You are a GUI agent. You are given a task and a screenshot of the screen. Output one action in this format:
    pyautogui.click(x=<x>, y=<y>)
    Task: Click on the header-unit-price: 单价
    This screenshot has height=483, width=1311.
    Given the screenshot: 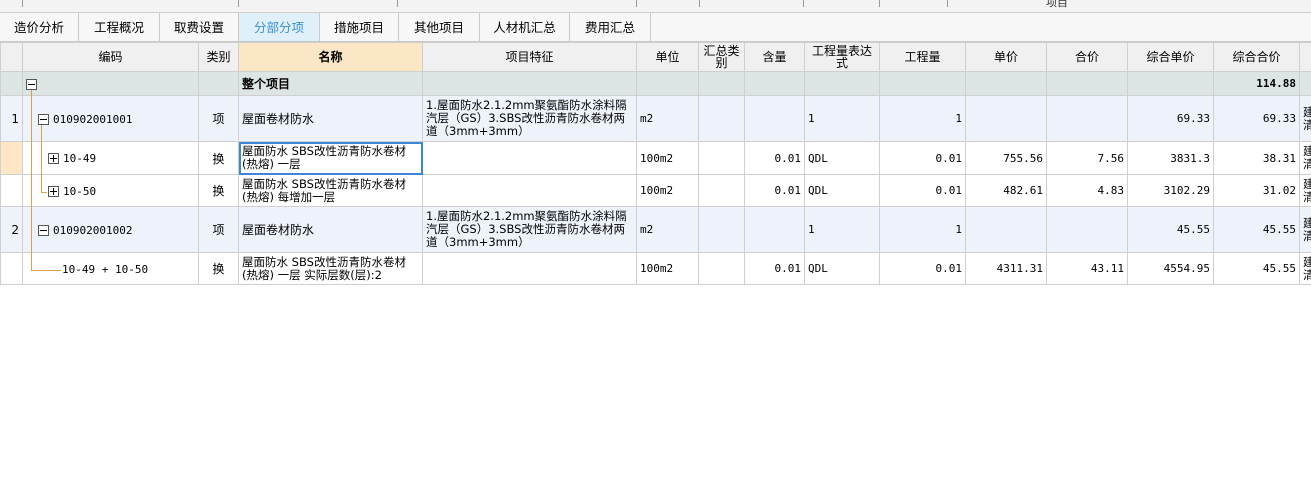 What is the action you would take?
    pyautogui.click(x=1006, y=57)
    